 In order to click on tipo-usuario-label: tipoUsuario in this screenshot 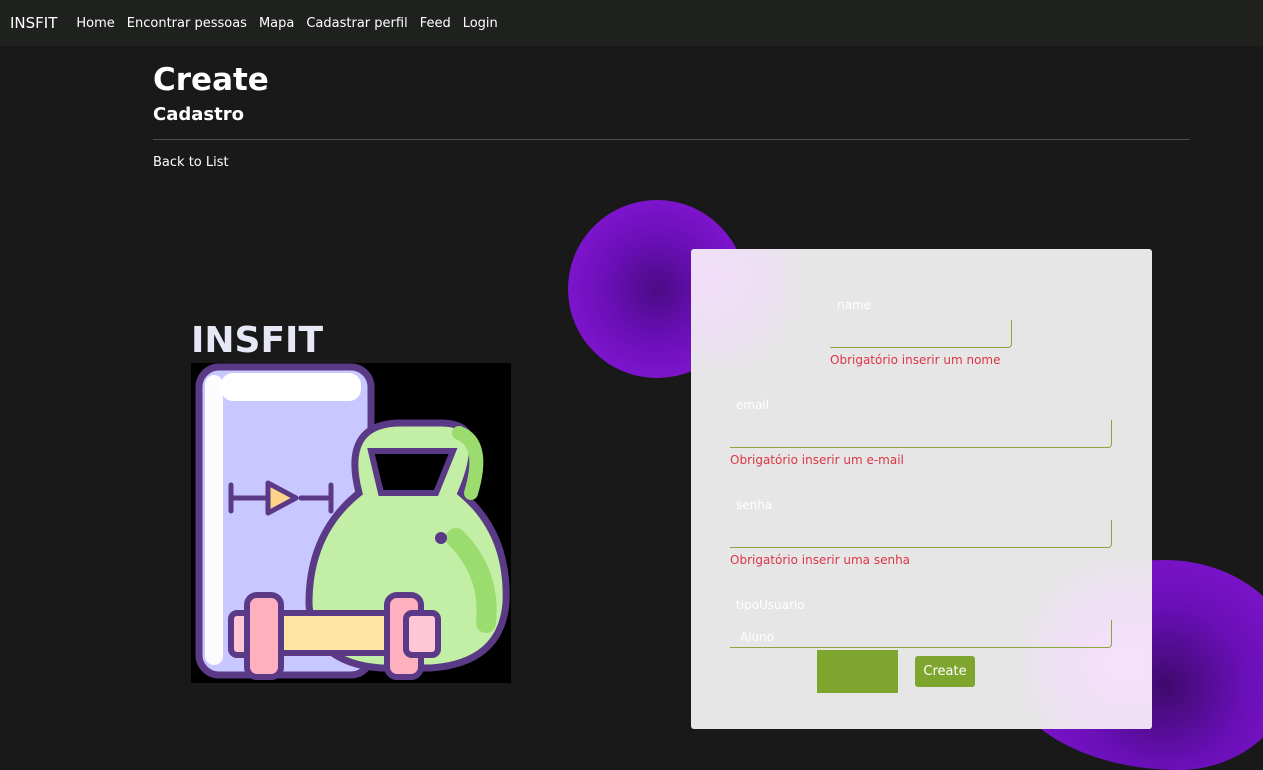, I will do `click(770, 605)`.